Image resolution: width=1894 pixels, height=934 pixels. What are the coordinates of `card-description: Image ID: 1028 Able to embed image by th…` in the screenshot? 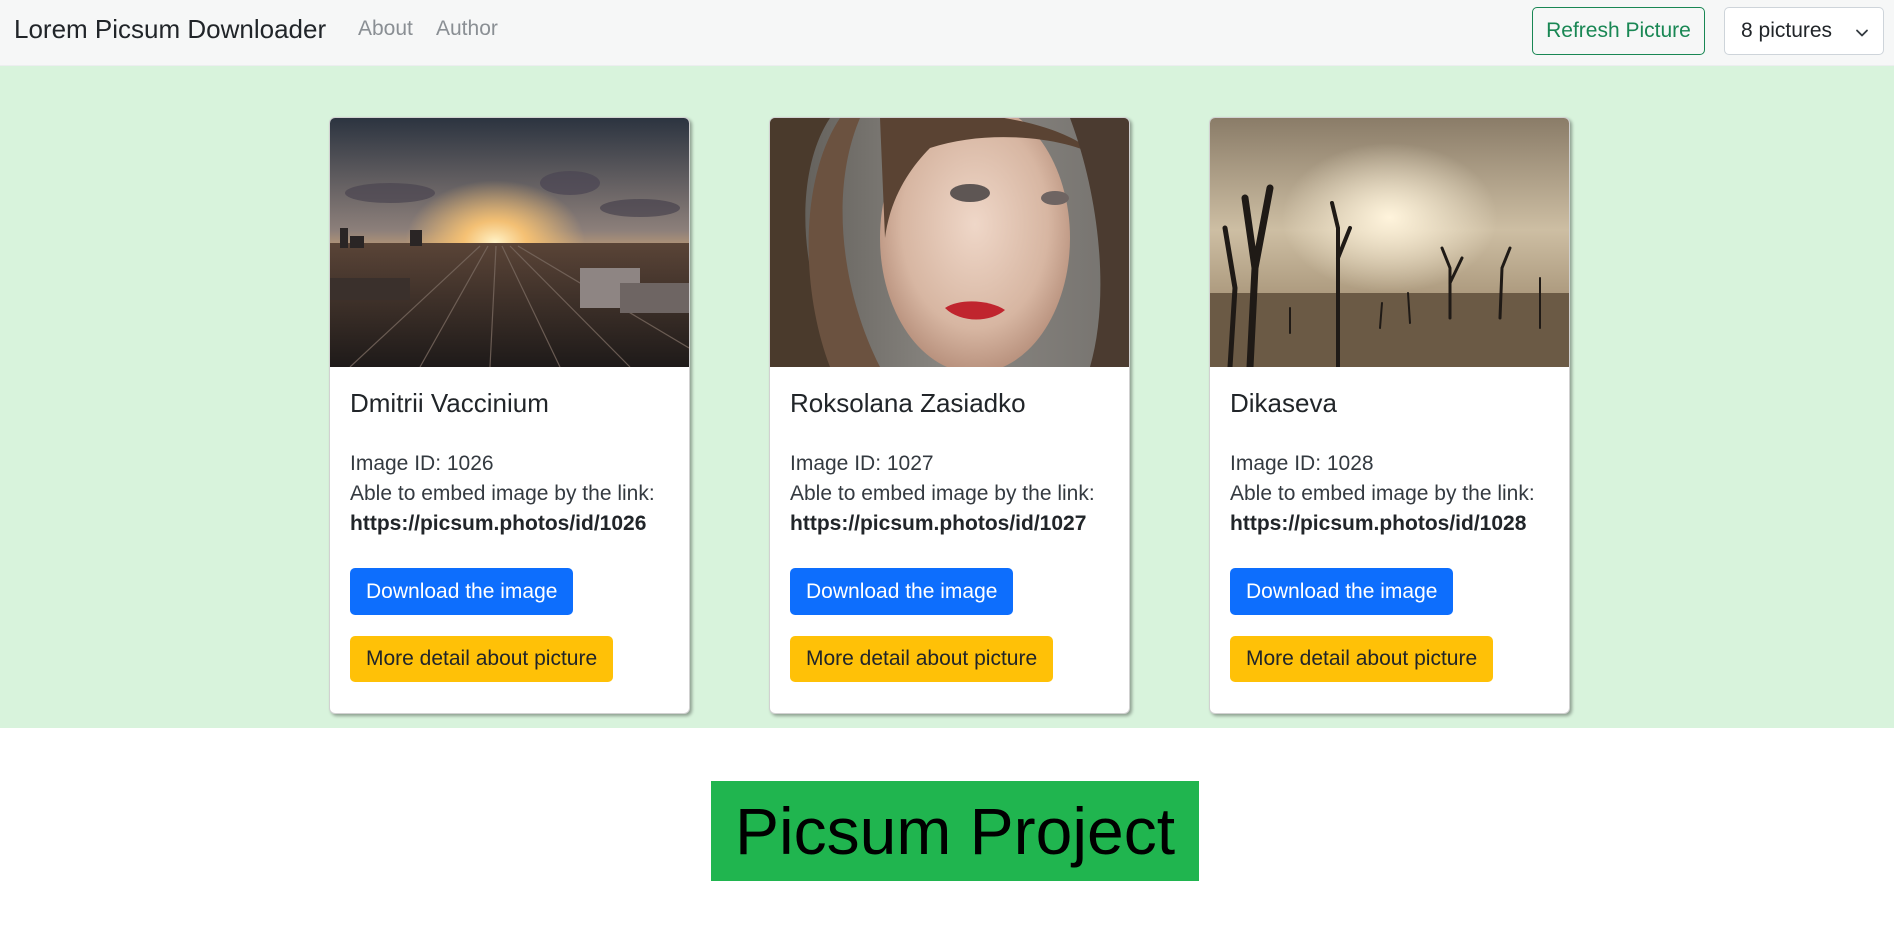 It's located at (1382, 494).